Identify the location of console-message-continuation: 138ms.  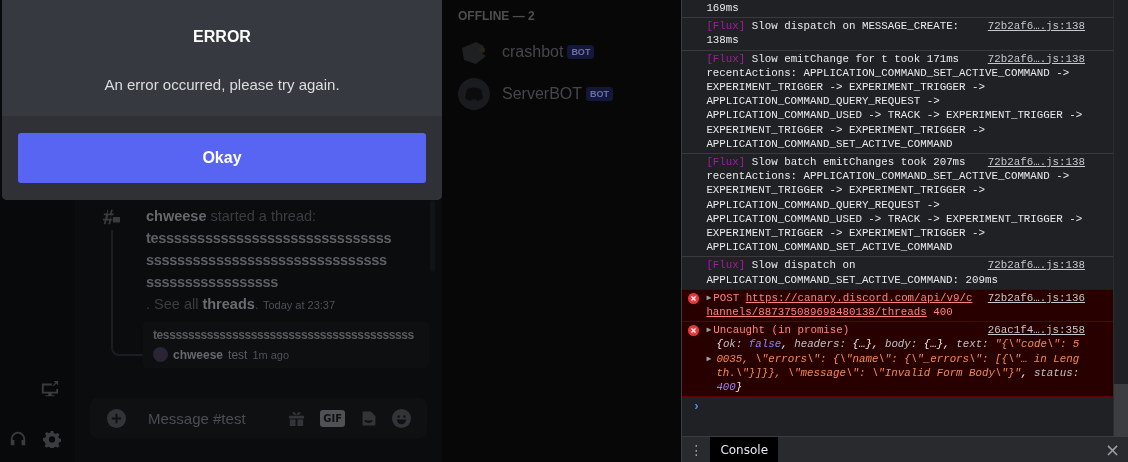
(722, 40).